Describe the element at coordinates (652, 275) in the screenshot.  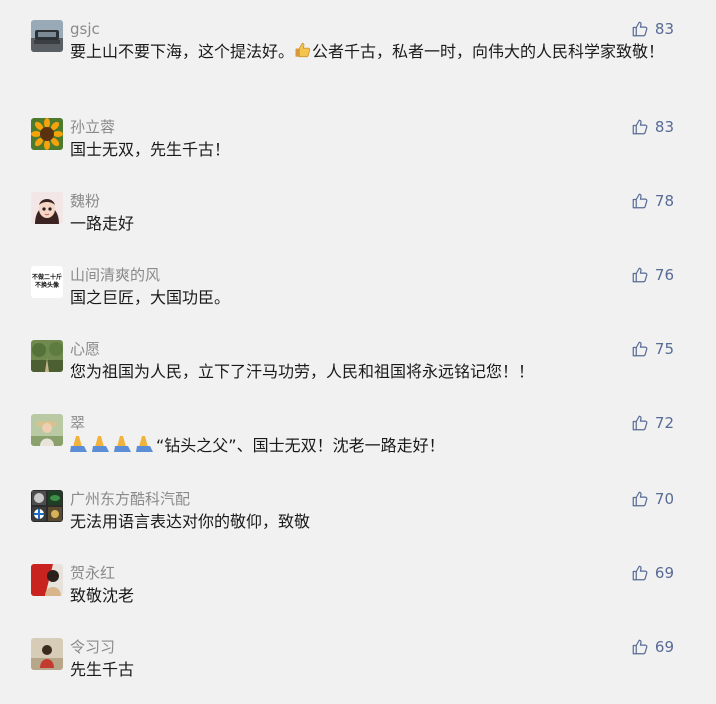
I see `like-button: 76` at that location.